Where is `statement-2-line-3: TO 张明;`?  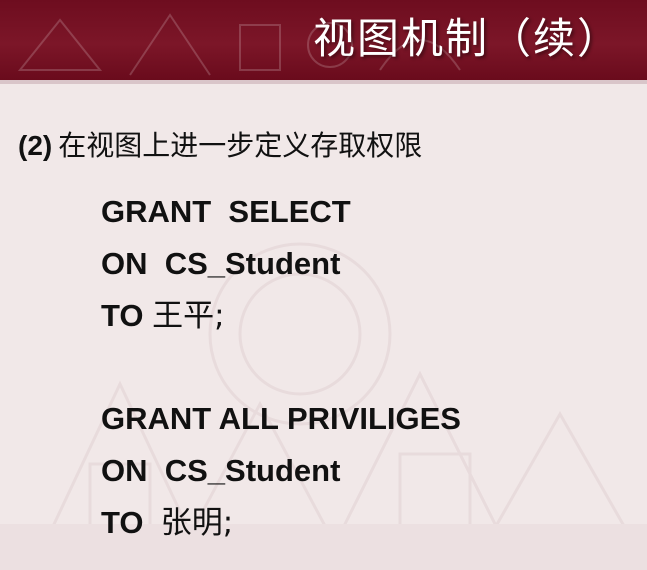
statement-2-line-3: TO 张明; is located at coordinates (167, 523).